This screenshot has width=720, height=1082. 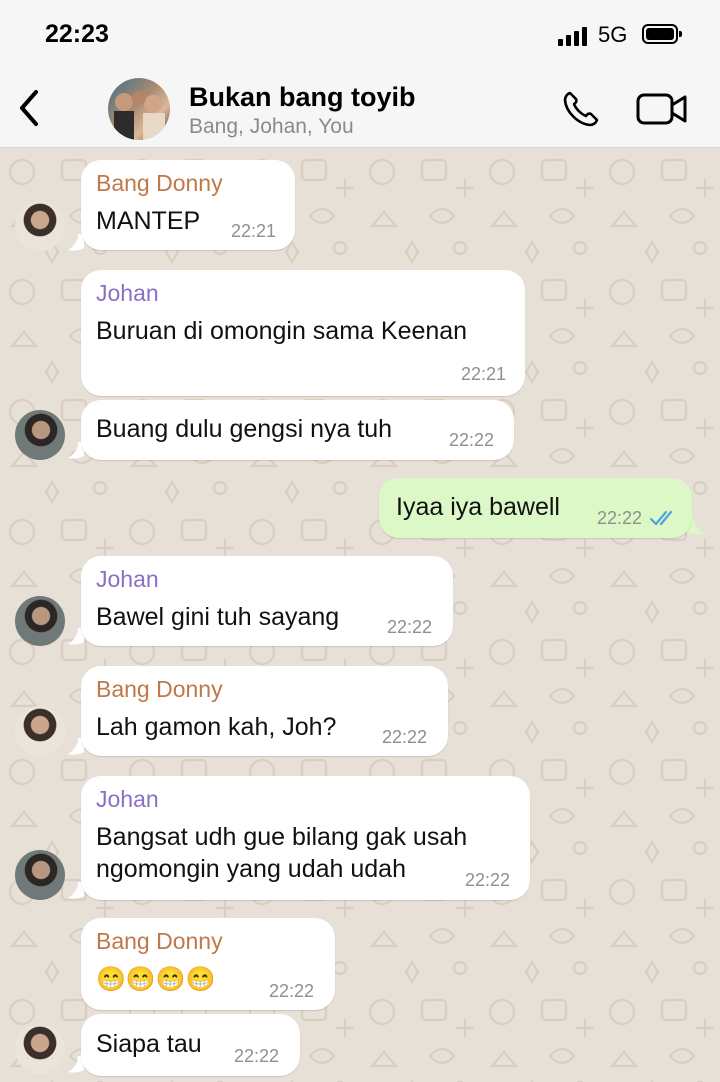 What do you see at coordinates (360, 35) in the screenshot?
I see `status-bar: 22:23 5G` at bounding box center [360, 35].